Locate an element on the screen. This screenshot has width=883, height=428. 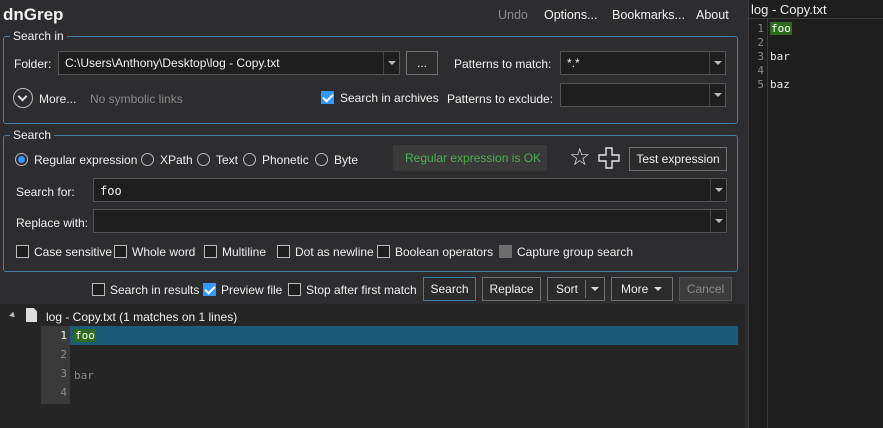
stop-after-first-checkbox is located at coordinates (294, 289).